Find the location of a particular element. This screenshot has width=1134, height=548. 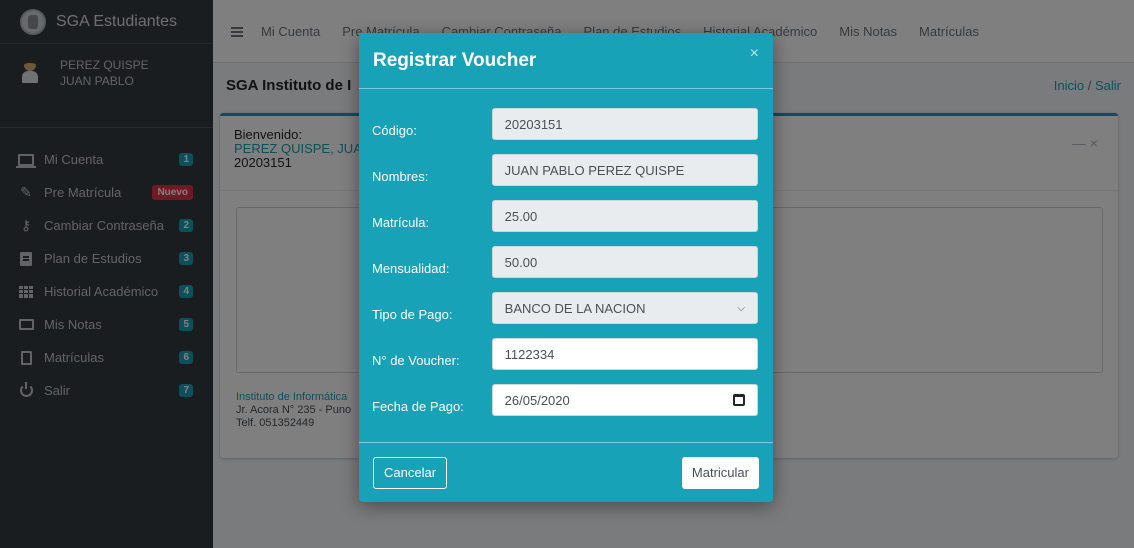

form-row-fecha: Fecha de Pago: 26/05/2020 is located at coordinates (565, 400).